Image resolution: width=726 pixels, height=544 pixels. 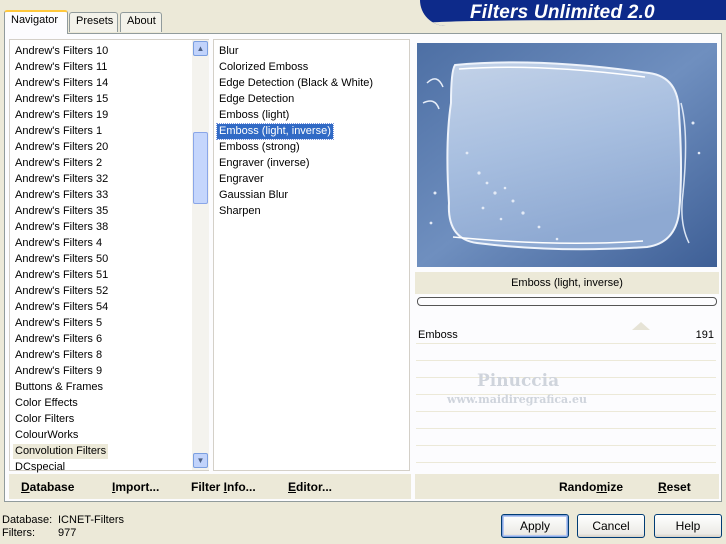 What do you see at coordinates (61, 227) in the screenshot?
I see `category-item: Andrew's Filters 38` at bounding box center [61, 227].